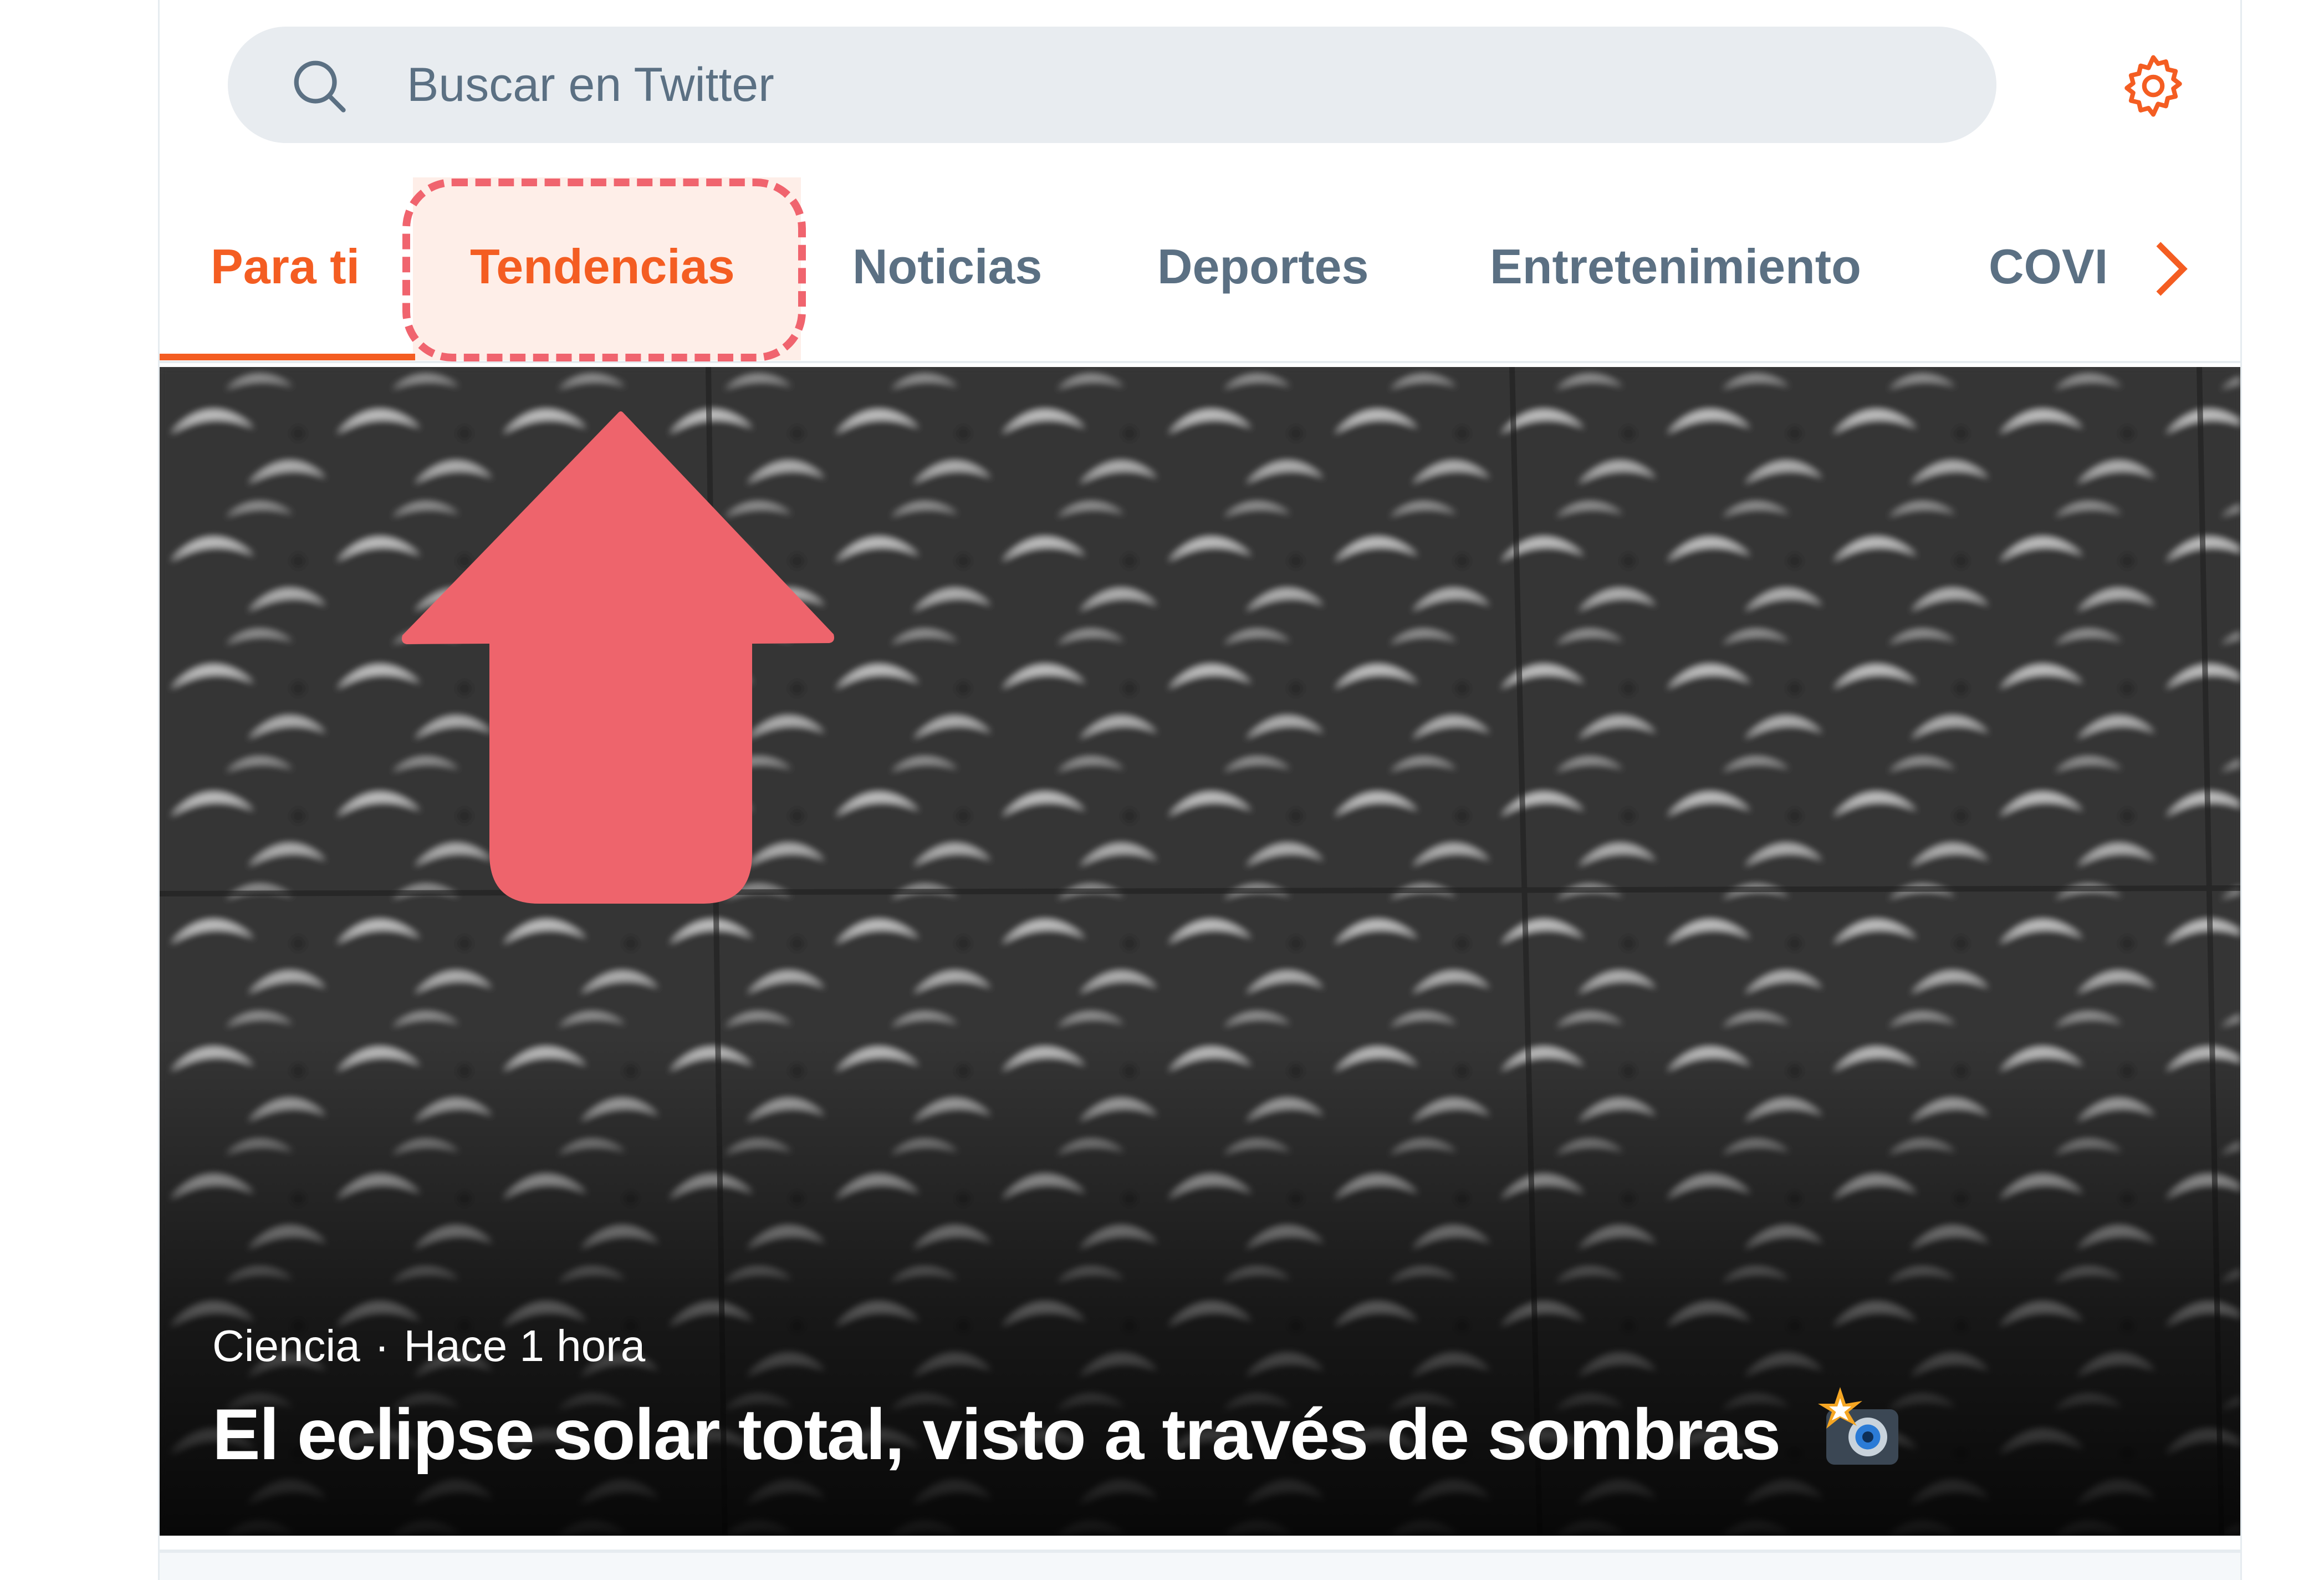  Describe the element at coordinates (604, 270) in the screenshot. I see `annotation-dashed-box` at that location.